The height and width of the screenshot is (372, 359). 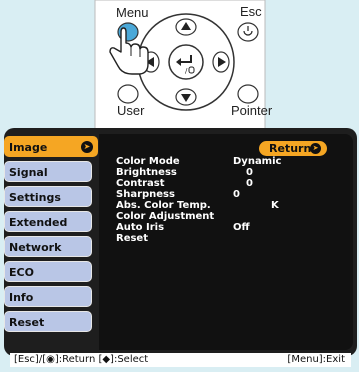 What do you see at coordinates (48, 321) in the screenshot?
I see `sidebar-item-reset: Reset` at bounding box center [48, 321].